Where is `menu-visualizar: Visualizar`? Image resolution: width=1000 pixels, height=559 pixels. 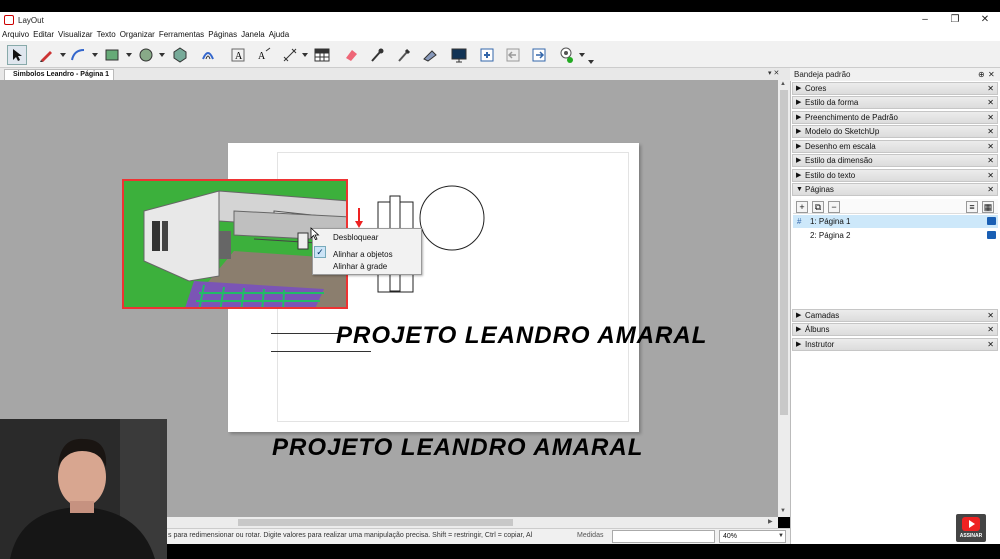
menu-visualizar: Visualizar is located at coordinates (75, 34).